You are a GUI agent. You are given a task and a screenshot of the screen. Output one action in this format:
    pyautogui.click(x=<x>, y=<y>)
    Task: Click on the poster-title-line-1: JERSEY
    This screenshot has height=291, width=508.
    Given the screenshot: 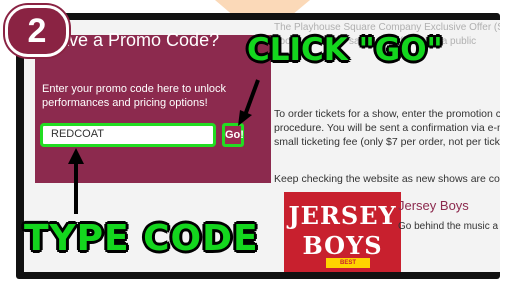 What is the action you would take?
    pyautogui.click(x=342, y=215)
    